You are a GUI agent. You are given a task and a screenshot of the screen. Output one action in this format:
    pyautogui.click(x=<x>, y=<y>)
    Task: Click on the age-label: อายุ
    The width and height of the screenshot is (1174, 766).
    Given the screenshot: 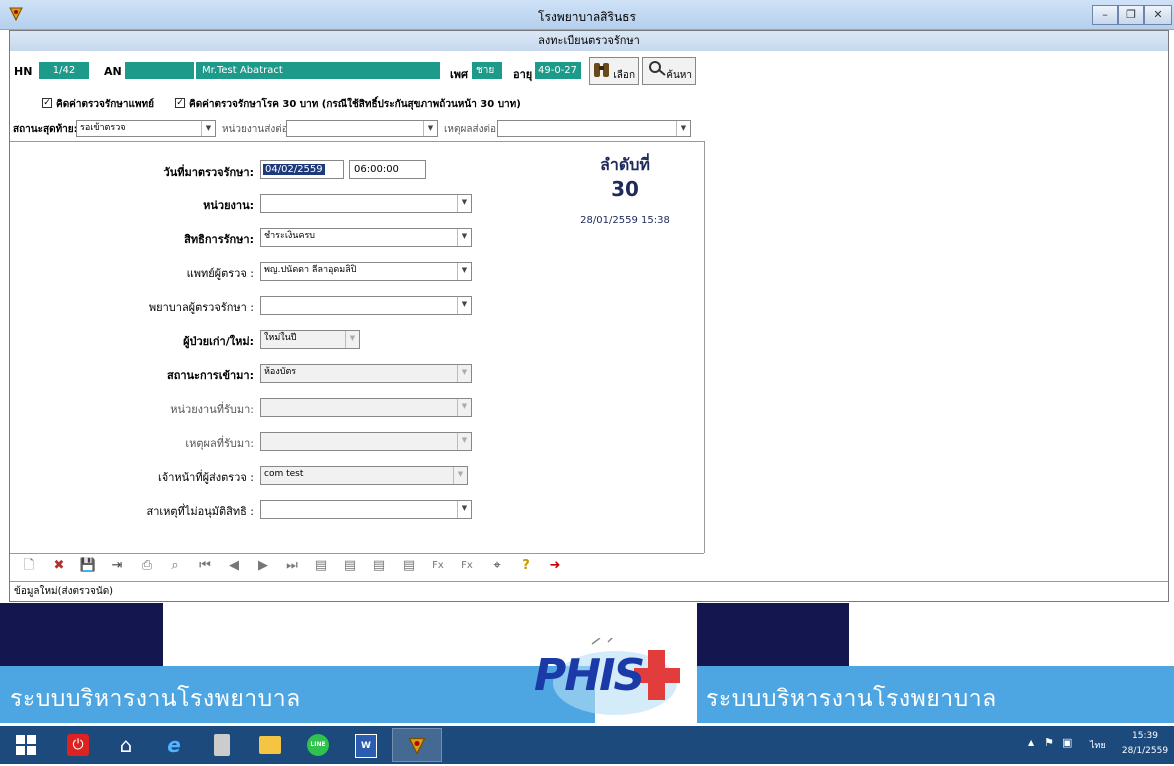 What is the action you would take?
    pyautogui.click(x=523, y=74)
    